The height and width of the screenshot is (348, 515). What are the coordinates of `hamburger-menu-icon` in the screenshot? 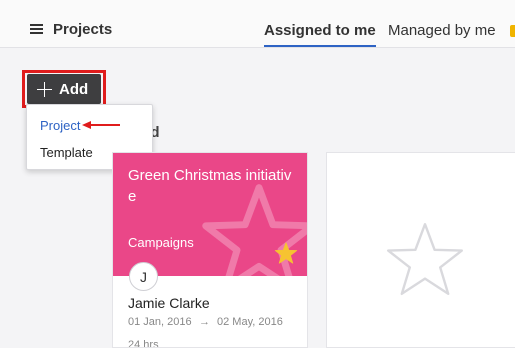 It's located at (36, 29).